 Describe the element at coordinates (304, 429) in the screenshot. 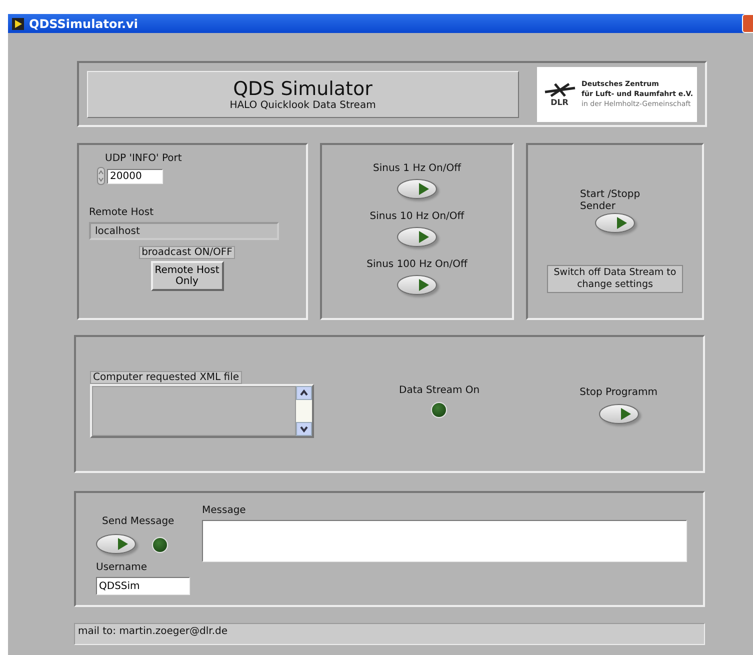

I see `scroll-down-icon` at that location.